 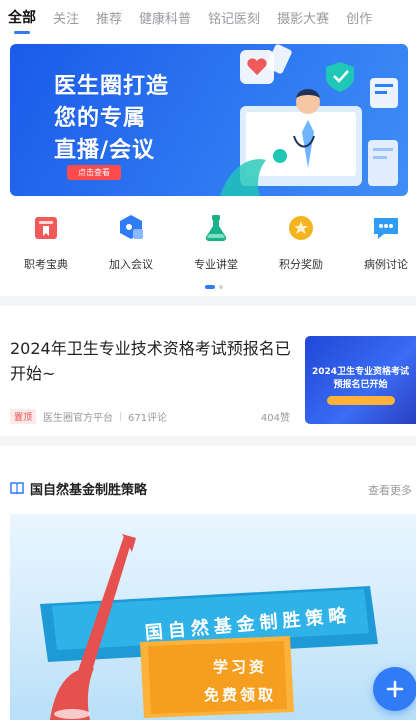 What do you see at coordinates (150, 361) in the screenshot?
I see `article-title: 2024年卫生专业技术资格考试预报名已开始~` at bounding box center [150, 361].